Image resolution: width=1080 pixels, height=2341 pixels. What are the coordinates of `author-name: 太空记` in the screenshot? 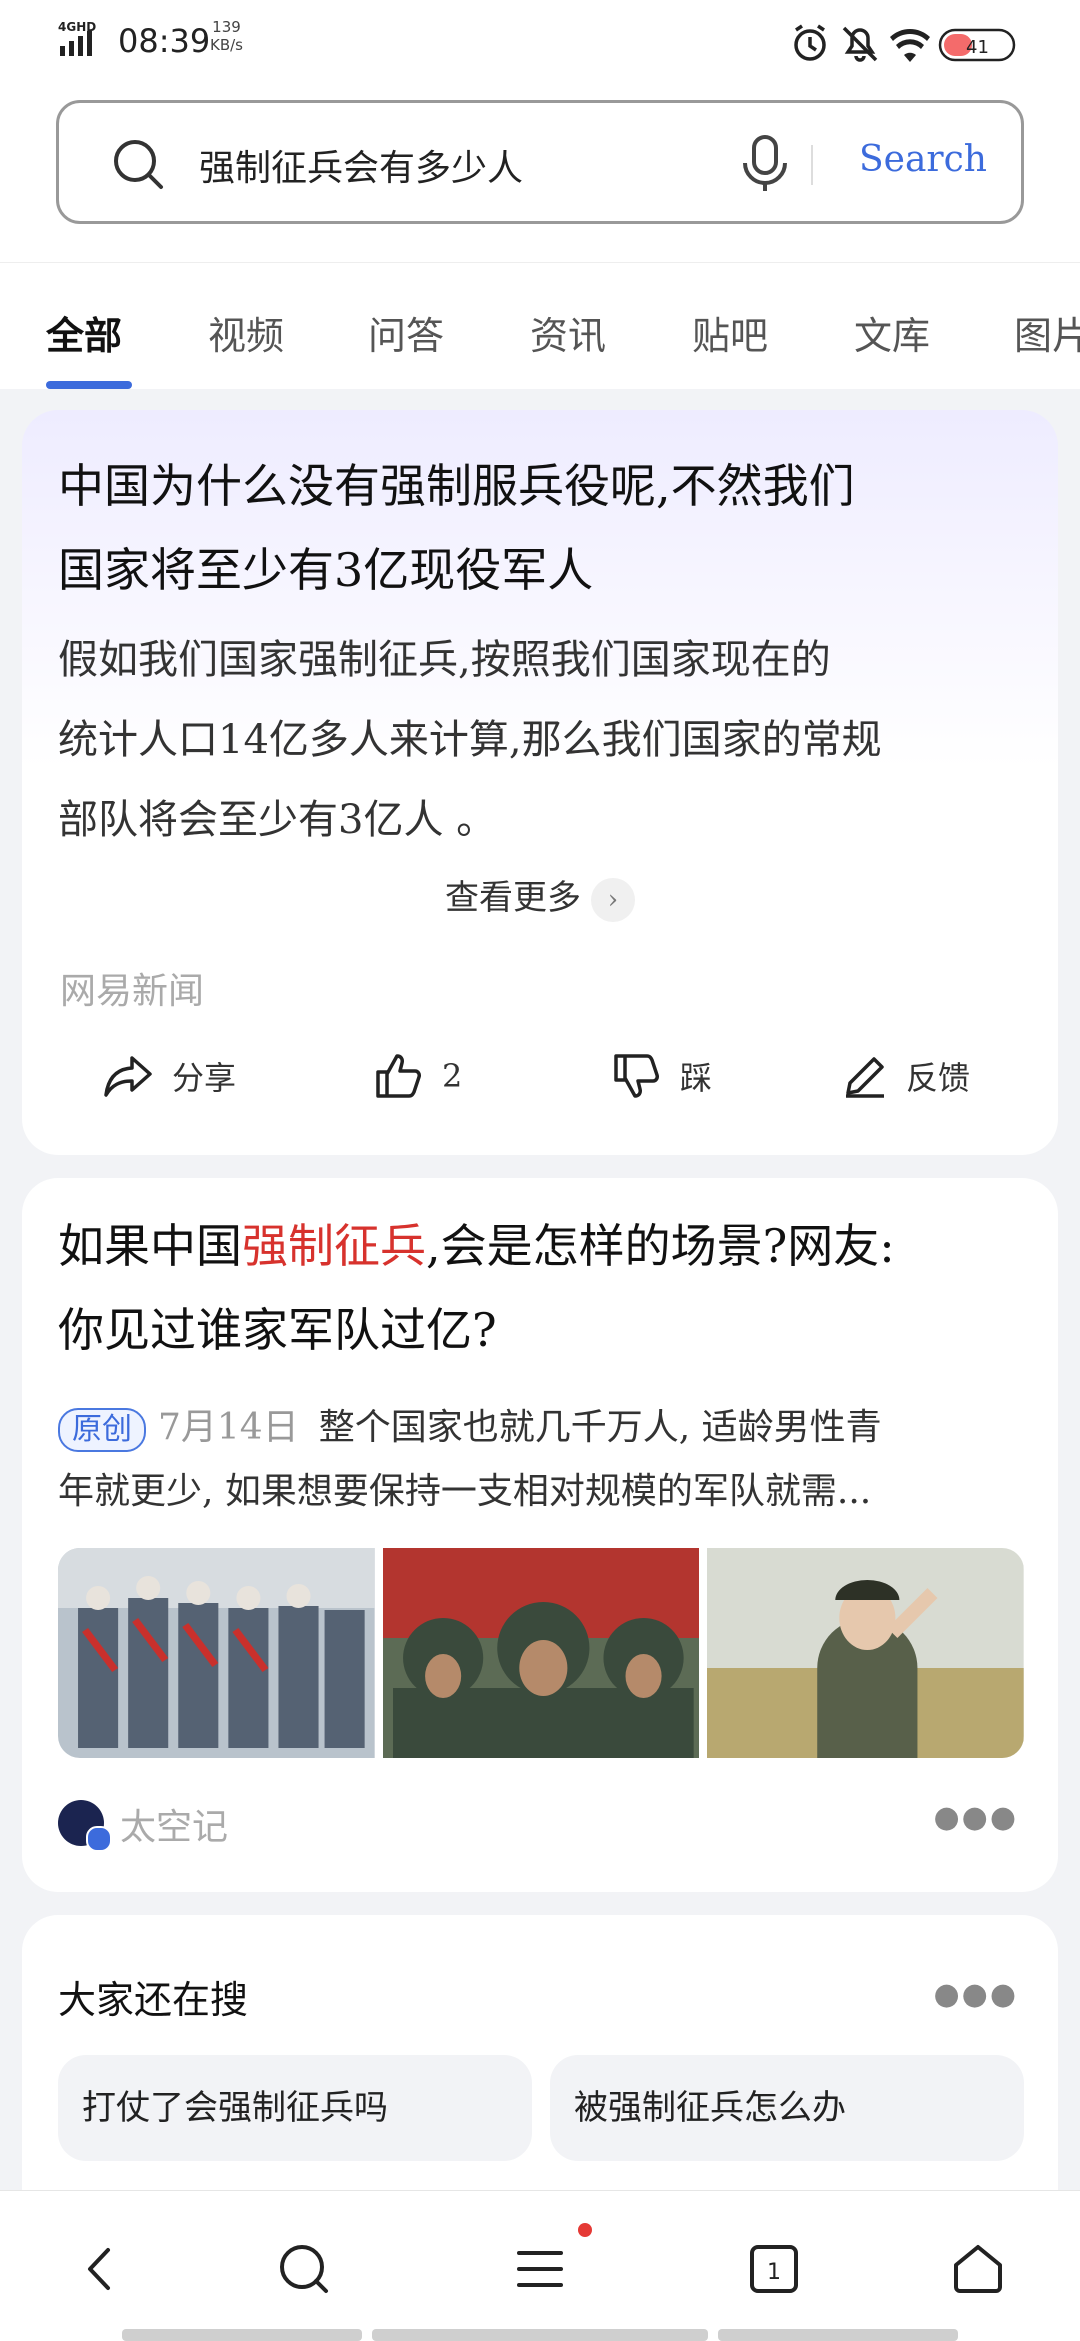 It's located at (174, 1824).